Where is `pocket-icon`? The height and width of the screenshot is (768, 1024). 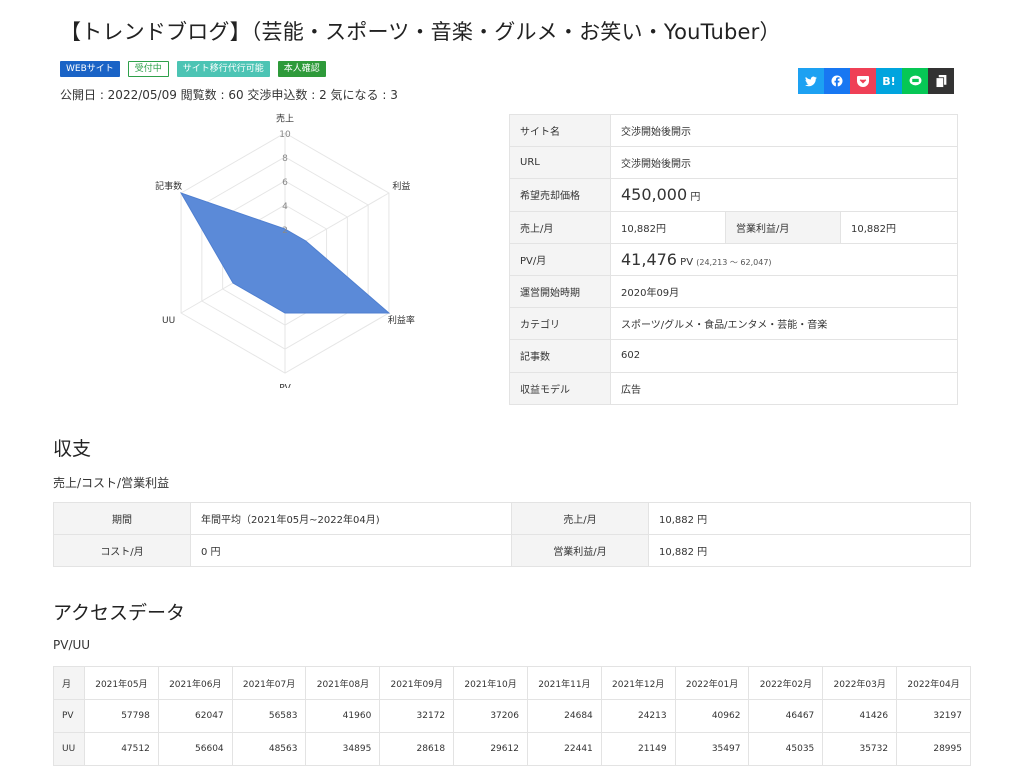
pocket-icon is located at coordinates (863, 81).